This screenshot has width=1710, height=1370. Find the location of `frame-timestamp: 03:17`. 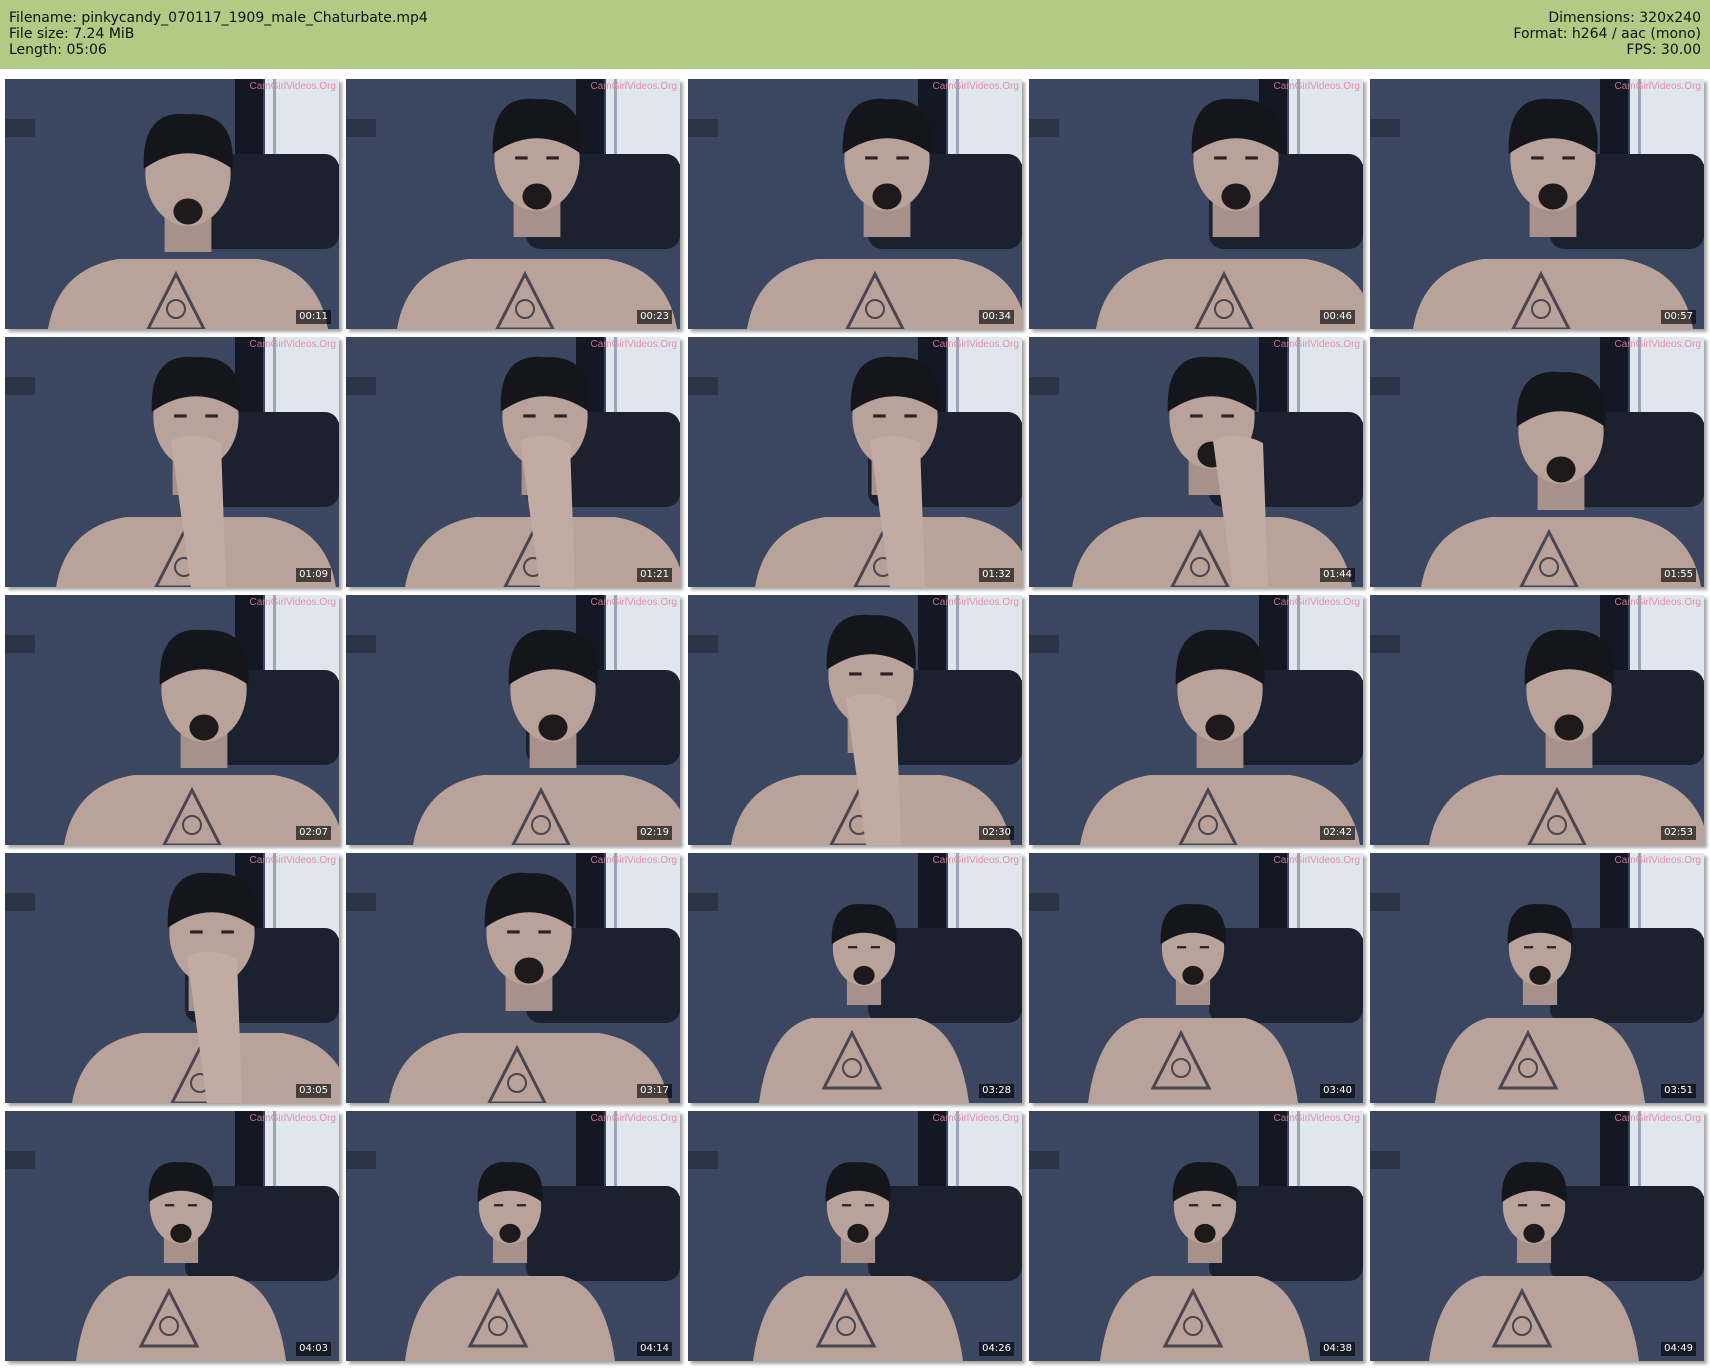

frame-timestamp: 03:17 is located at coordinates (654, 1091).